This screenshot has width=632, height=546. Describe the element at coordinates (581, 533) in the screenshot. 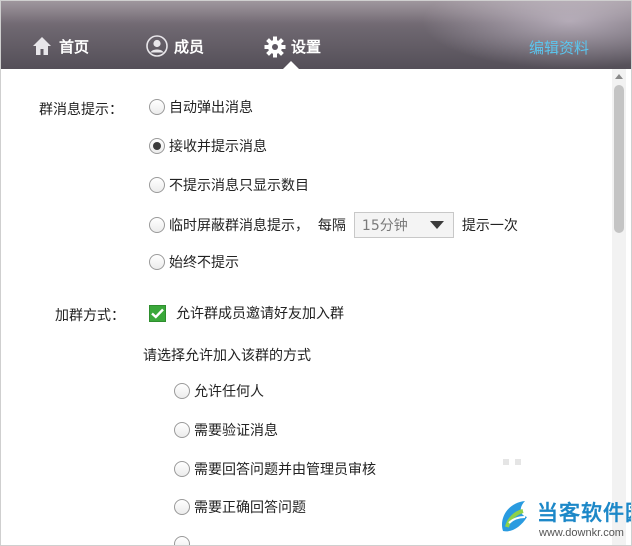

I see `watermark-url: www.downkr.com` at that location.